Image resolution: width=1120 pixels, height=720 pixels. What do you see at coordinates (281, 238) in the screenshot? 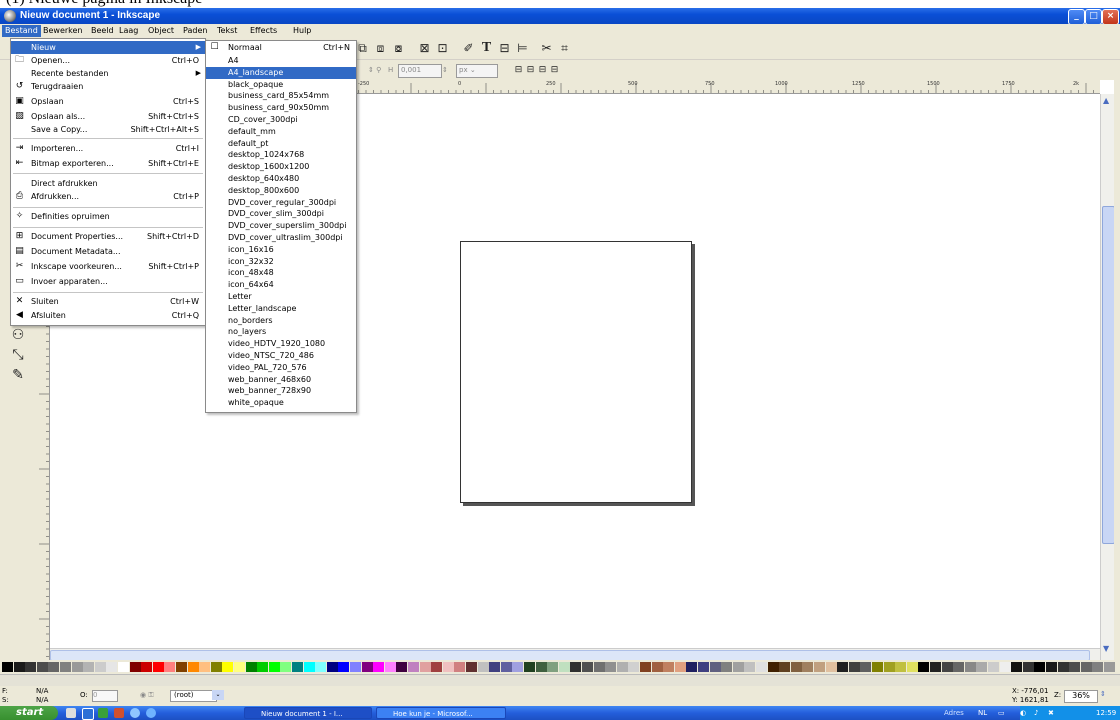
I see `submenu-item-template: DVD_cover_ultraslim_300dpi` at bounding box center [281, 238].